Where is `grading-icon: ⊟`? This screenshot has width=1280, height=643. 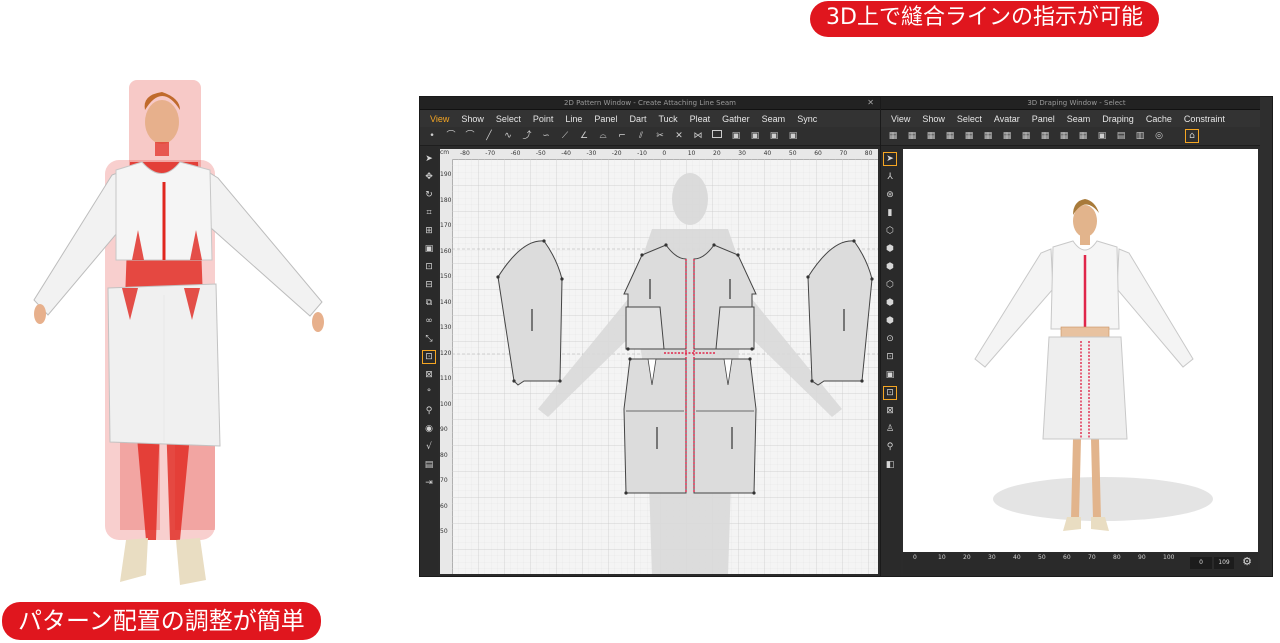
grading-icon: ⊟ is located at coordinates (429, 285).